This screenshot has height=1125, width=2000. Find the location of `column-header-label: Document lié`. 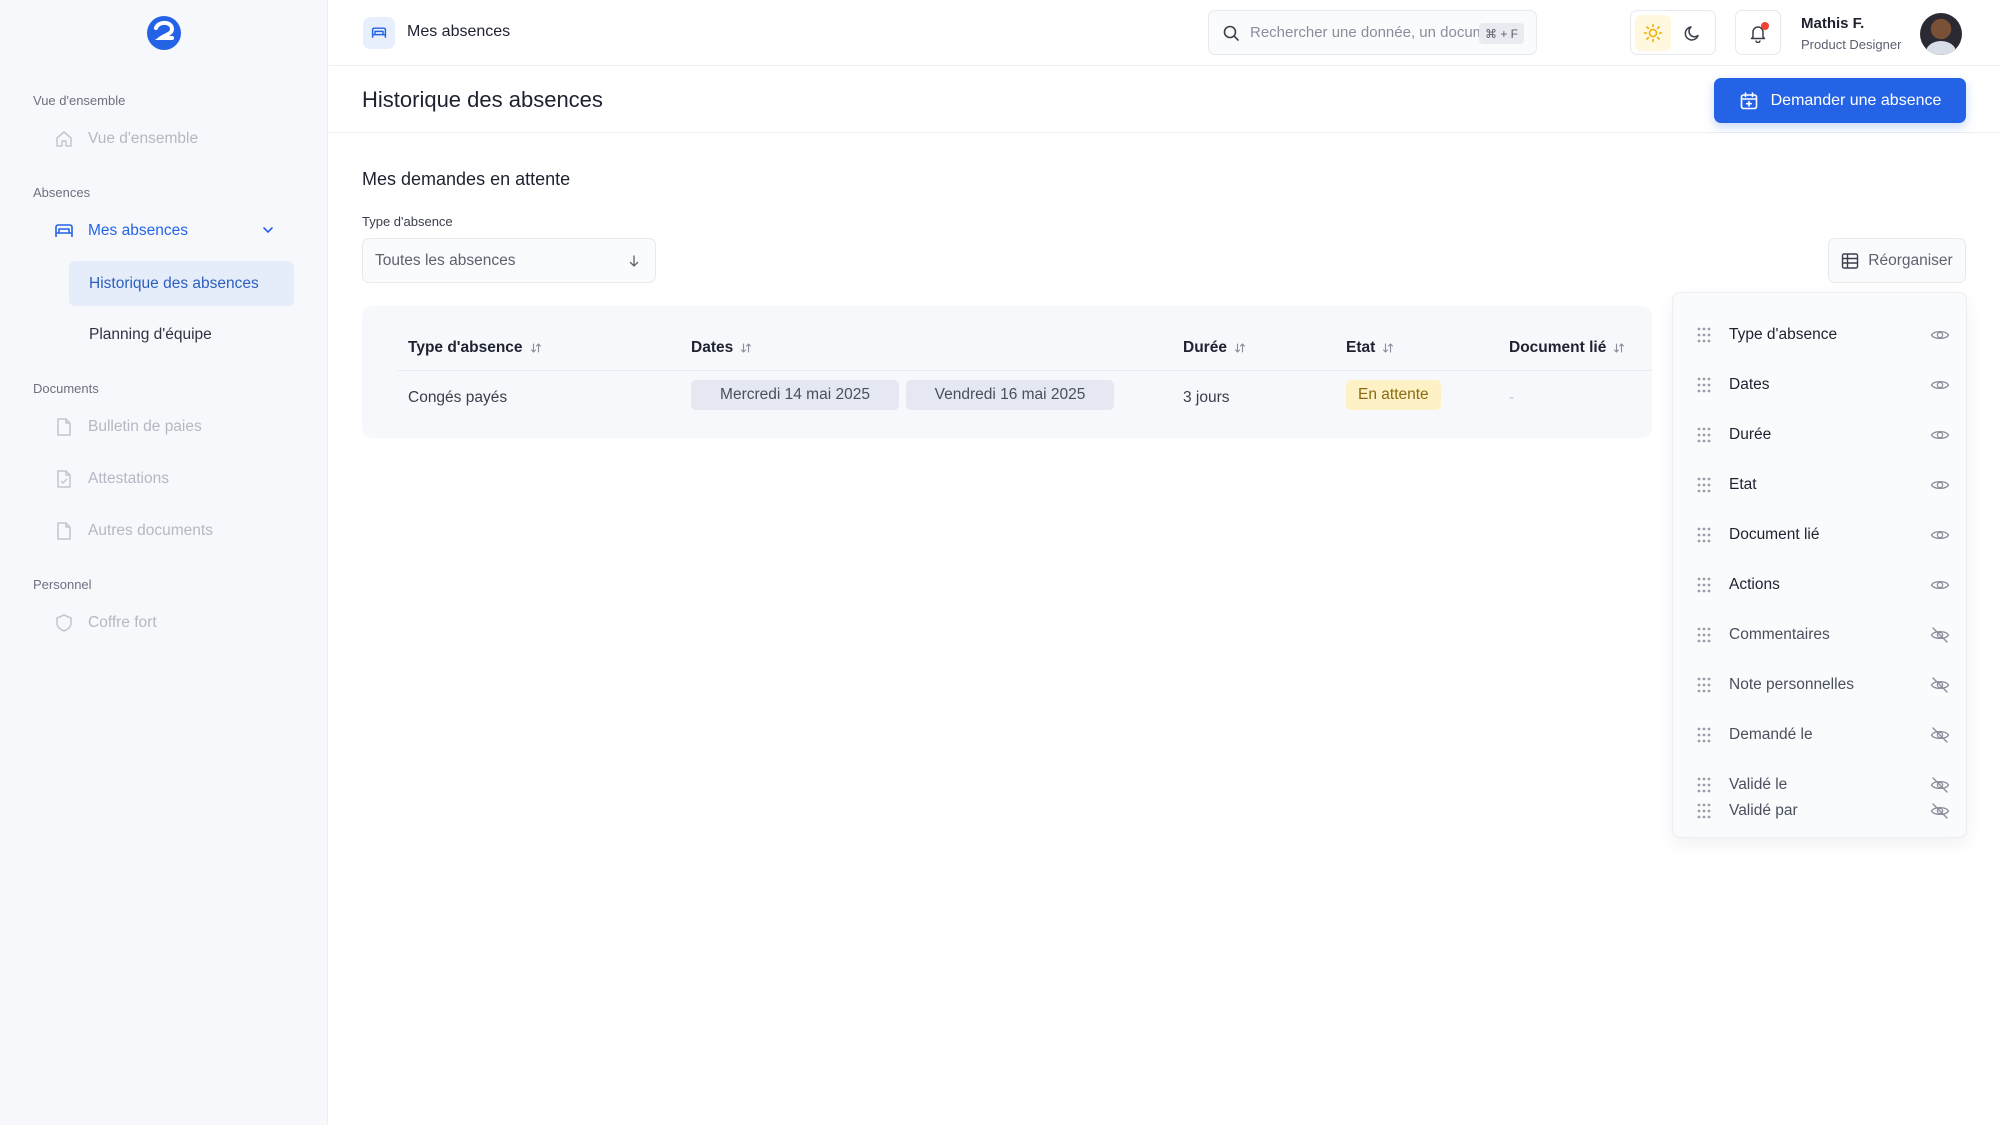

column-header-label: Document lié is located at coordinates (1558, 347).